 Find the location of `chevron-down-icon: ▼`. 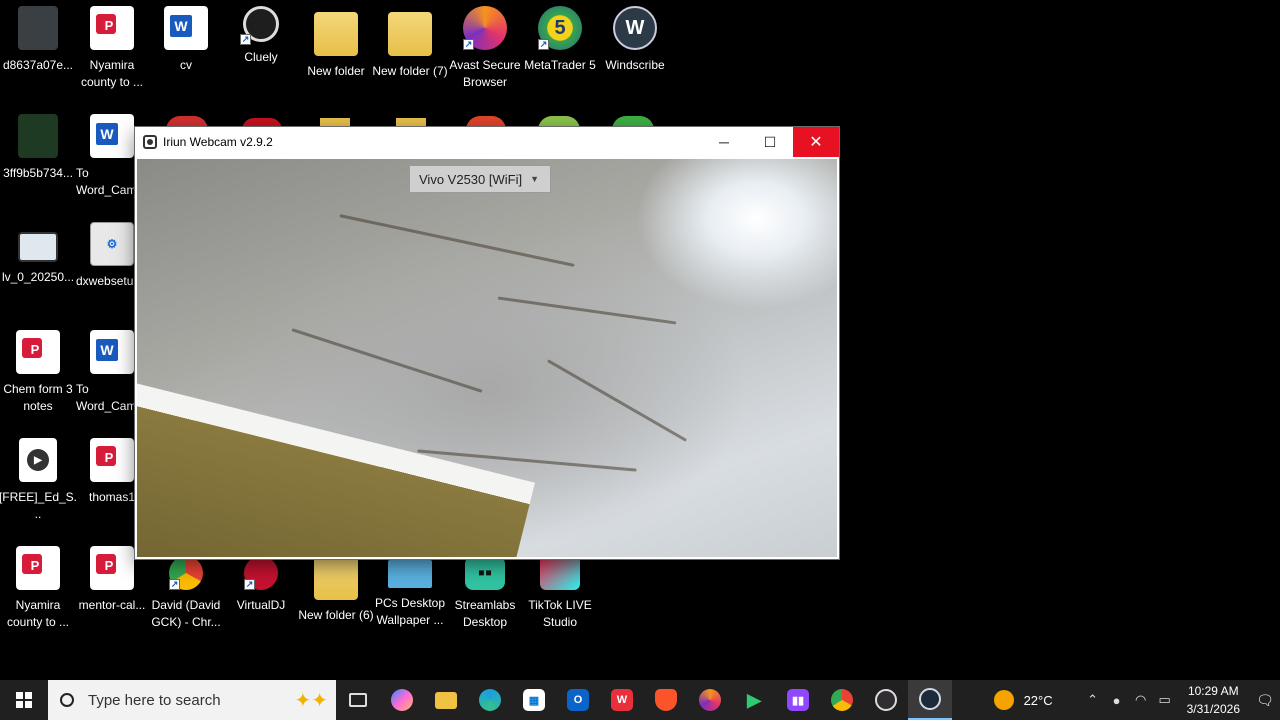

chevron-down-icon: ▼ is located at coordinates (535, 179).